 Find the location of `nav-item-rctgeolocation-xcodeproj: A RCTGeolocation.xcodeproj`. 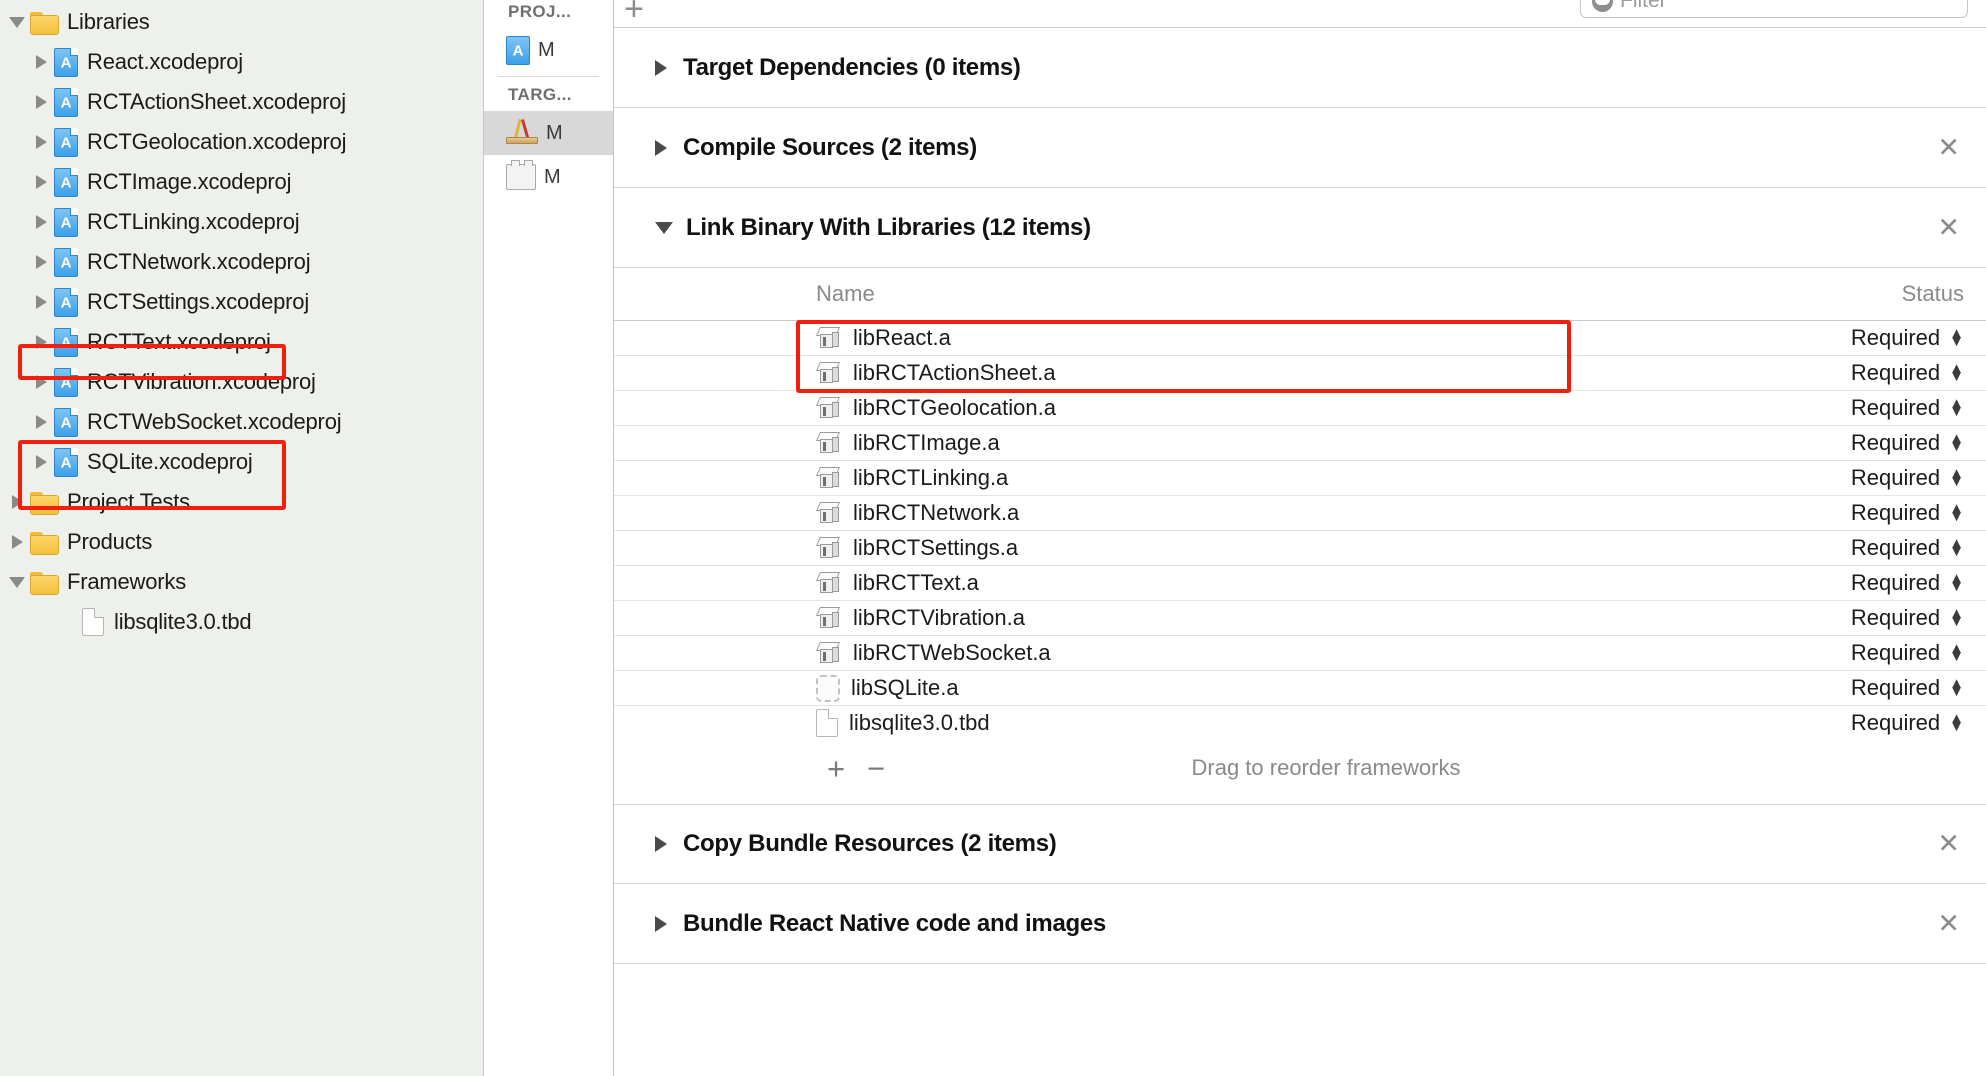

nav-item-rctgeolocation-xcodeproj: A RCTGeolocation.xcodeproj is located at coordinates (241, 142).